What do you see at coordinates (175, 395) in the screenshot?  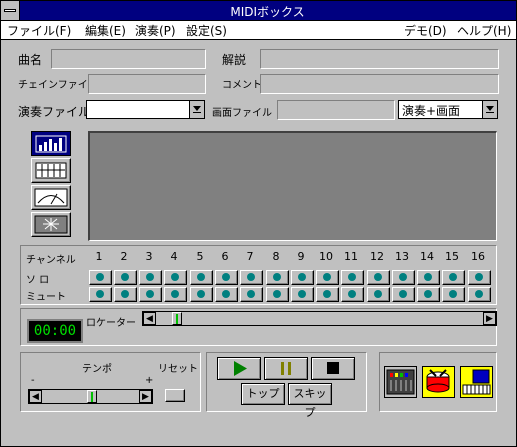 I see `tempo-reset-button` at bounding box center [175, 395].